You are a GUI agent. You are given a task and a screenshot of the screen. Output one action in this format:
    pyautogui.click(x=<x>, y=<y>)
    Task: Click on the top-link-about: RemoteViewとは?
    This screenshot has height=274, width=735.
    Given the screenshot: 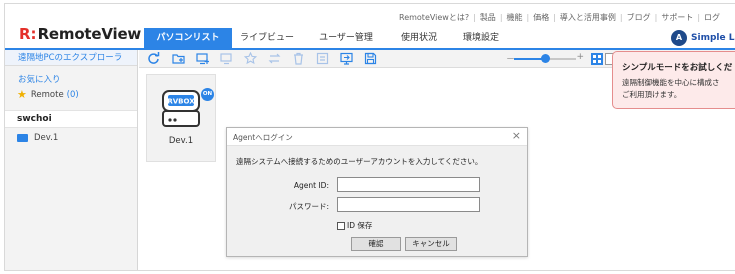 What is the action you would take?
    pyautogui.click(x=434, y=17)
    